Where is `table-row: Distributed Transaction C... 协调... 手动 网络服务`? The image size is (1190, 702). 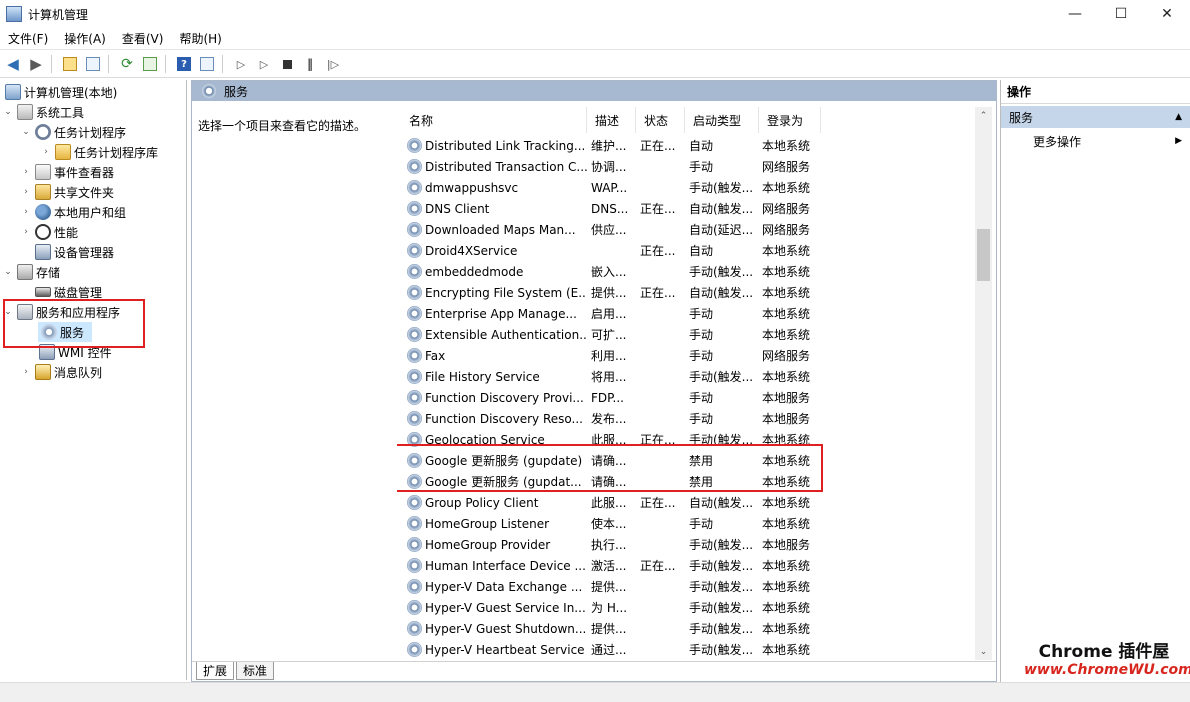 table-row: Distributed Transaction C... 协调... 手动 网络服务 is located at coordinates (687, 166).